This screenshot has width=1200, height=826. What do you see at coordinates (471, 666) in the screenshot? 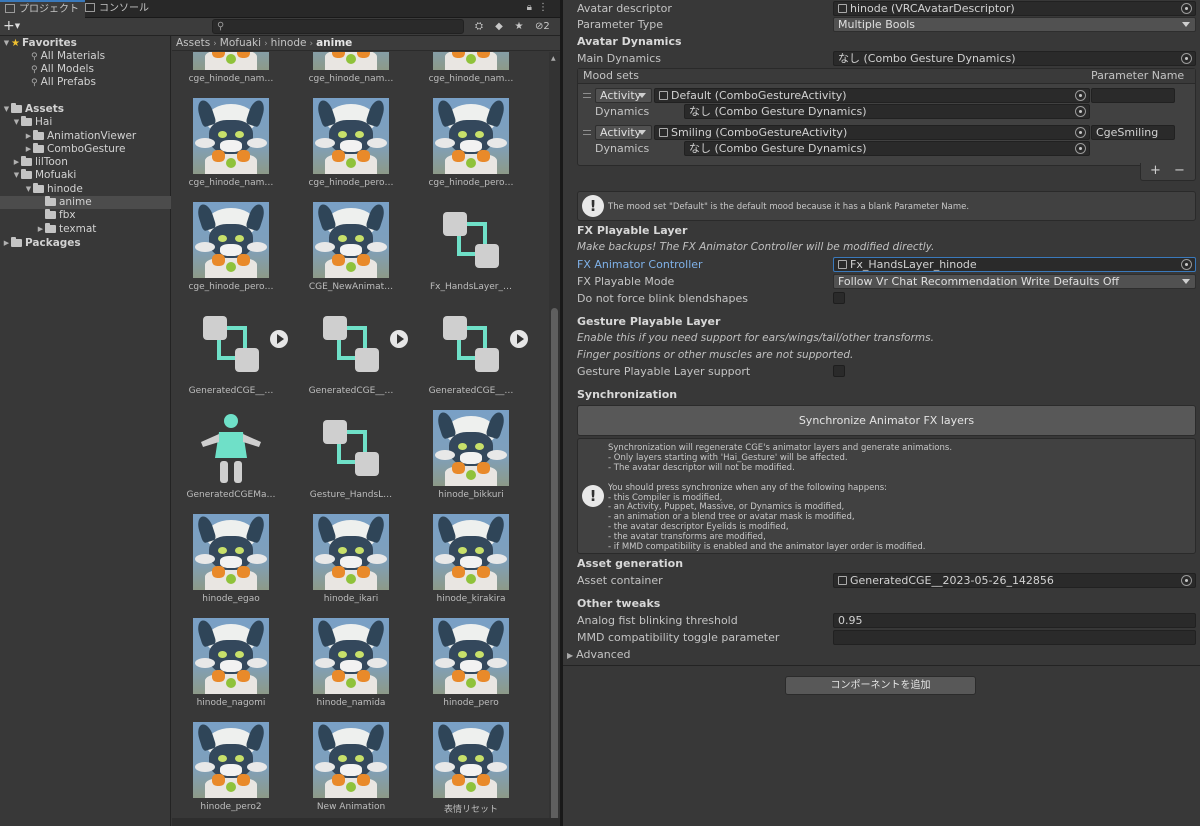
I see `asset-item: hinode_pero` at bounding box center [471, 666].